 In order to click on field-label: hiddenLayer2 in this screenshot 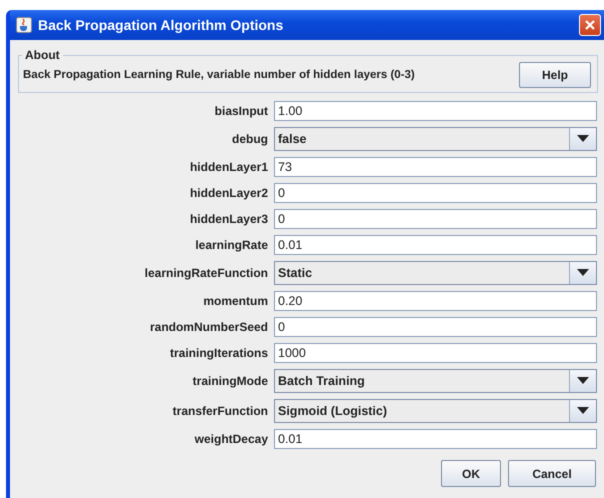, I will do `click(228, 193)`.